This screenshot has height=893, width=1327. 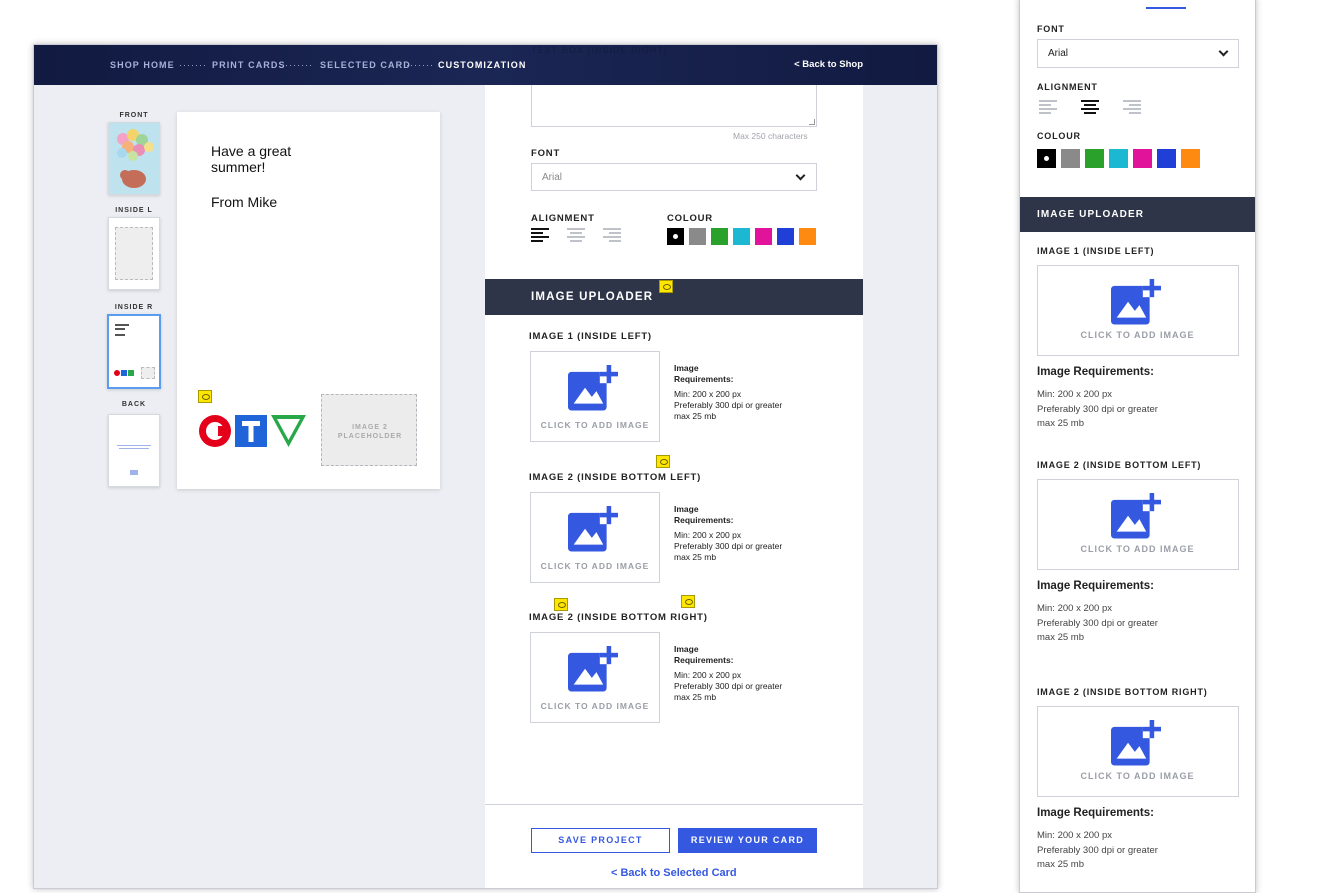 I want to click on image-2-placeholder: IMAGE 2 PLACEHOLDER, so click(x=369, y=430).